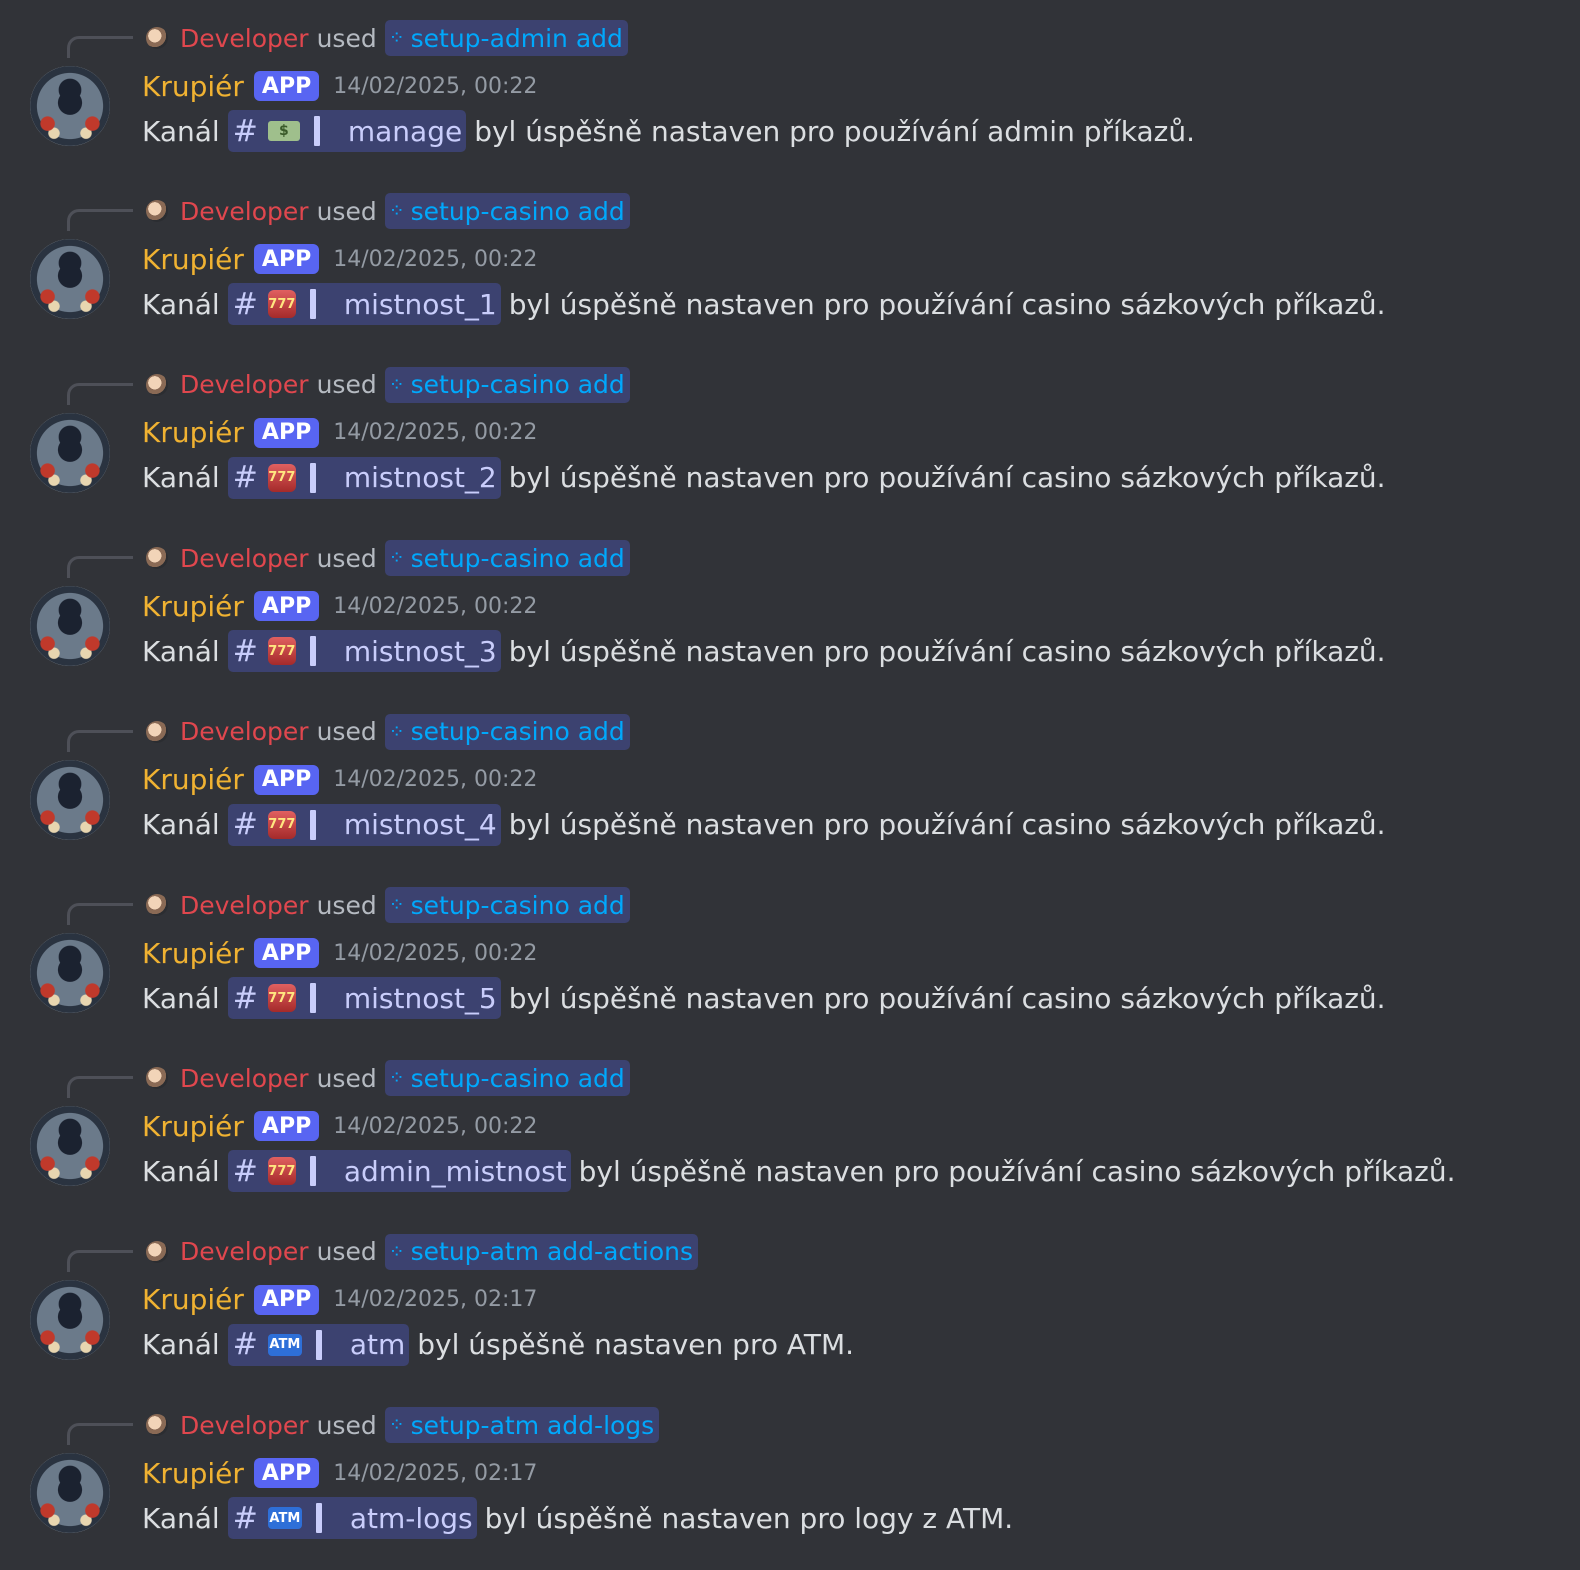  Describe the element at coordinates (405, 131) in the screenshot. I see `channel-name: manage` at that location.